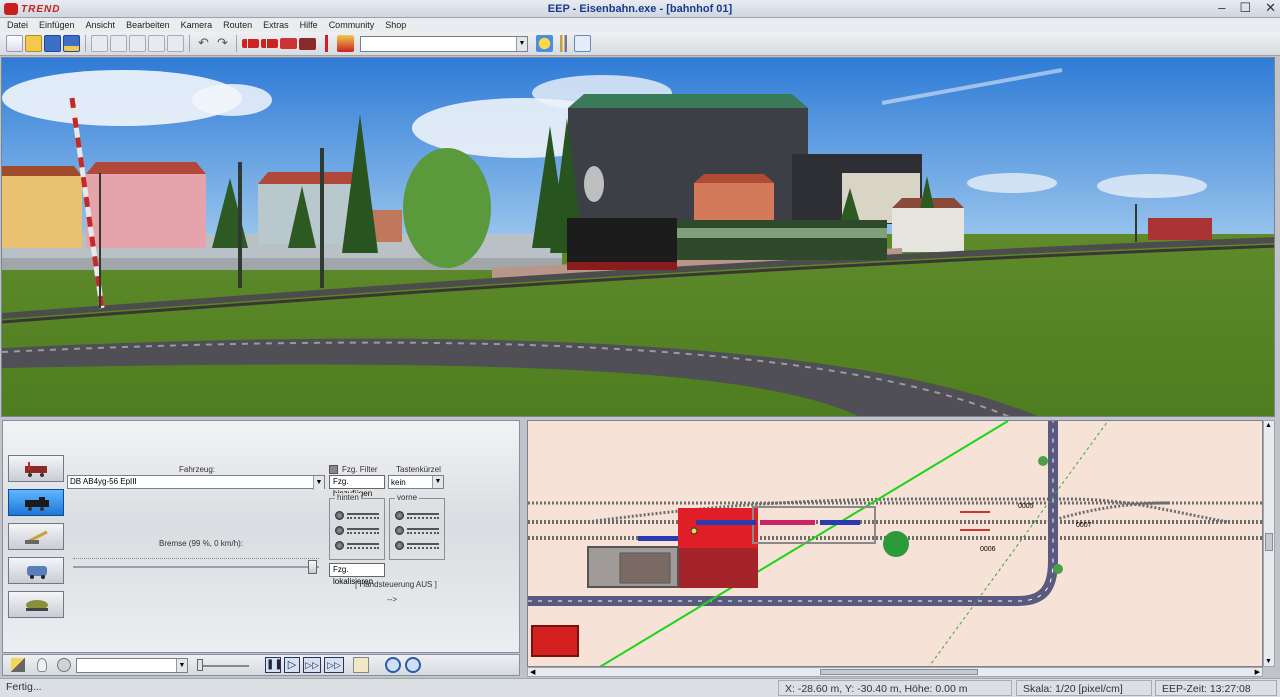 The width and height of the screenshot is (1280, 697). What do you see at coordinates (895, 688) in the screenshot?
I see `status-coordinates: X: -28.60 m, Y: -30.40 m, Höhe: 0.00 m` at bounding box center [895, 688].